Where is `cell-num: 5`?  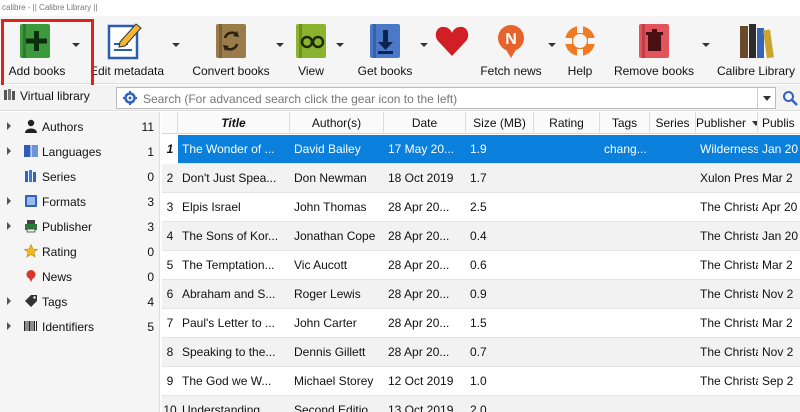 cell-num: 5 is located at coordinates (170, 265).